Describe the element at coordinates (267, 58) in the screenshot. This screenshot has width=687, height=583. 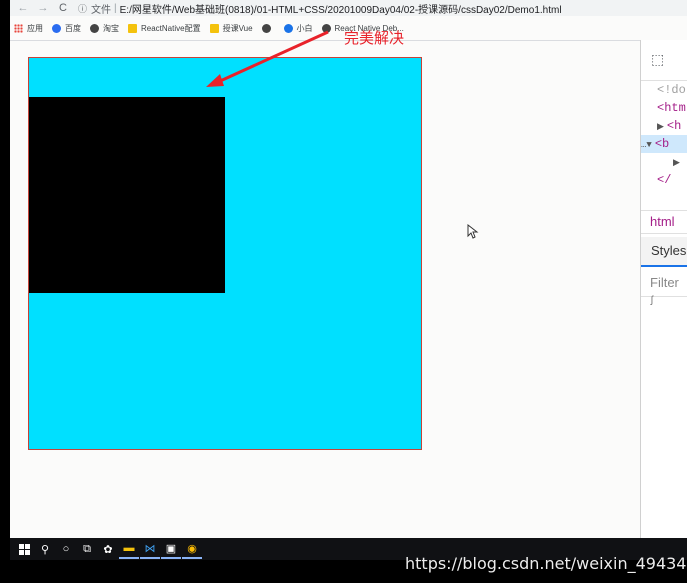
I see `annotation-arrow-icon` at that location.